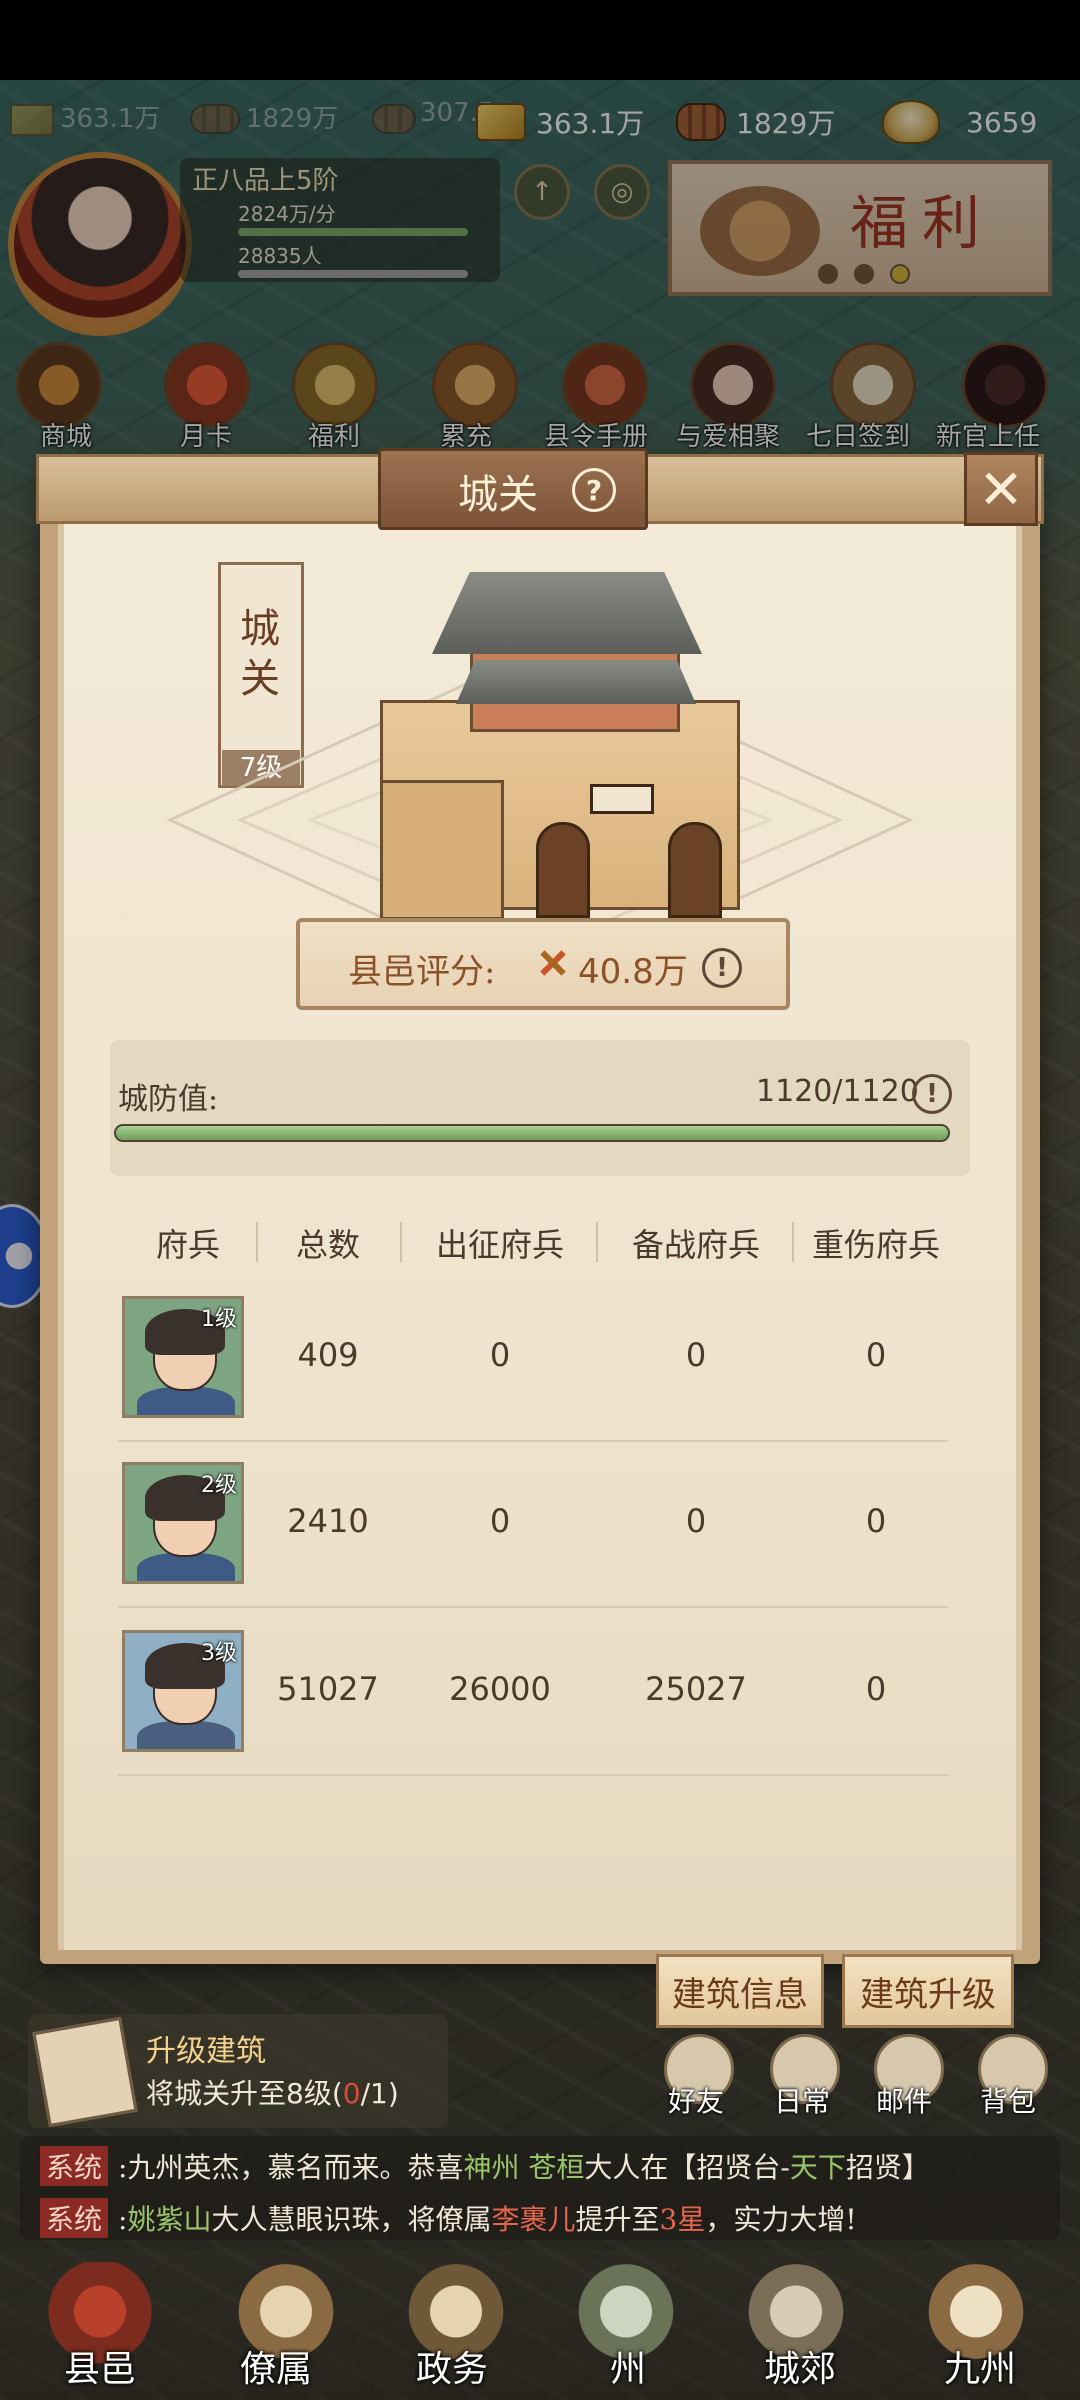 The width and height of the screenshot is (1080, 2400). I want to click on gate-plaque, so click(622, 799).